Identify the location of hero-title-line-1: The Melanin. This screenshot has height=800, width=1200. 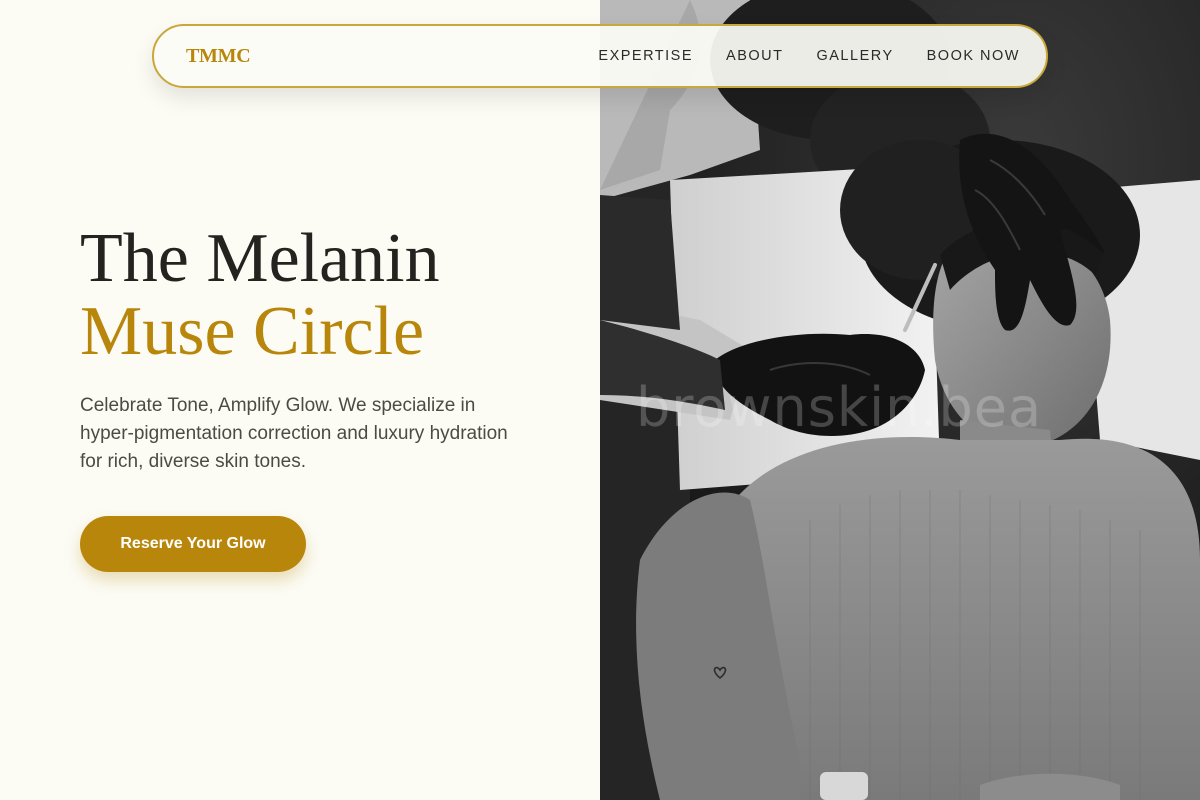
(260, 258).